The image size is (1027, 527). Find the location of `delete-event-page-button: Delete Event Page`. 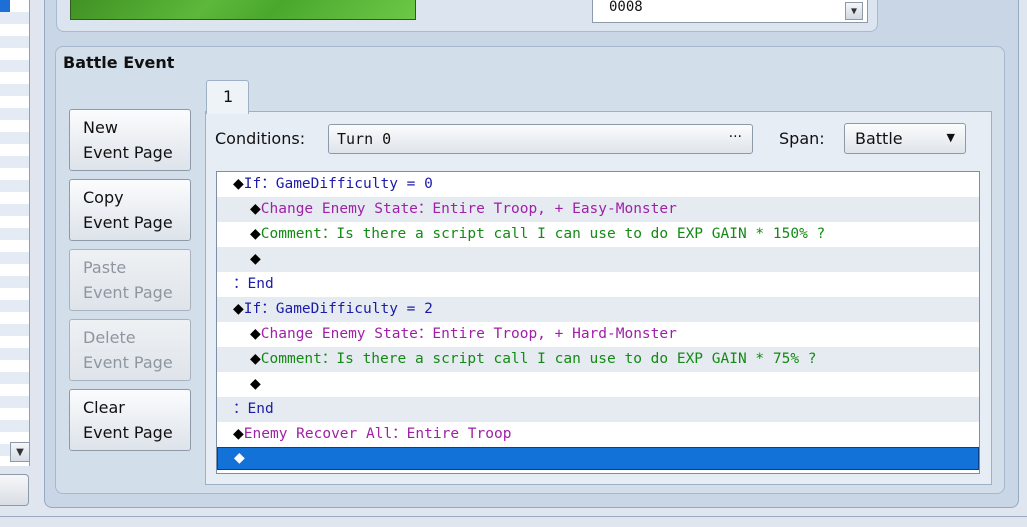

delete-event-page-button: Delete Event Page is located at coordinates (130, 350).